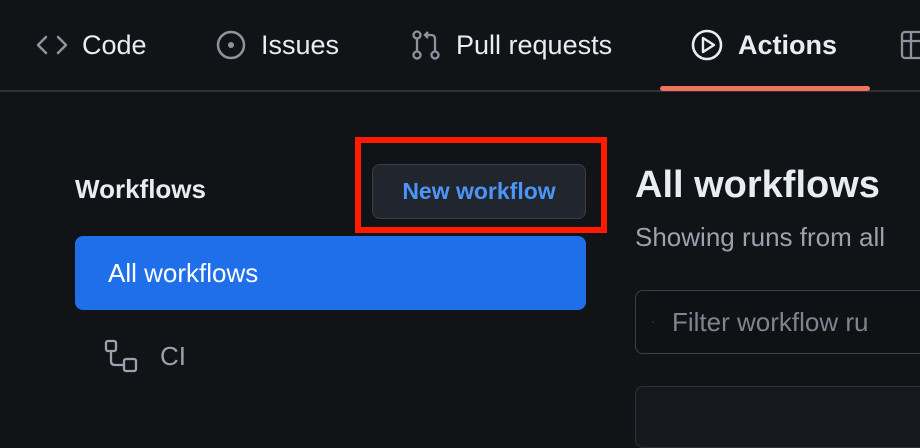 The height and width of the screenshot is (448, 920). Describe the element at coordinates (777, 417) in the screenshot. I see `workflow-runs-panel` at that location.